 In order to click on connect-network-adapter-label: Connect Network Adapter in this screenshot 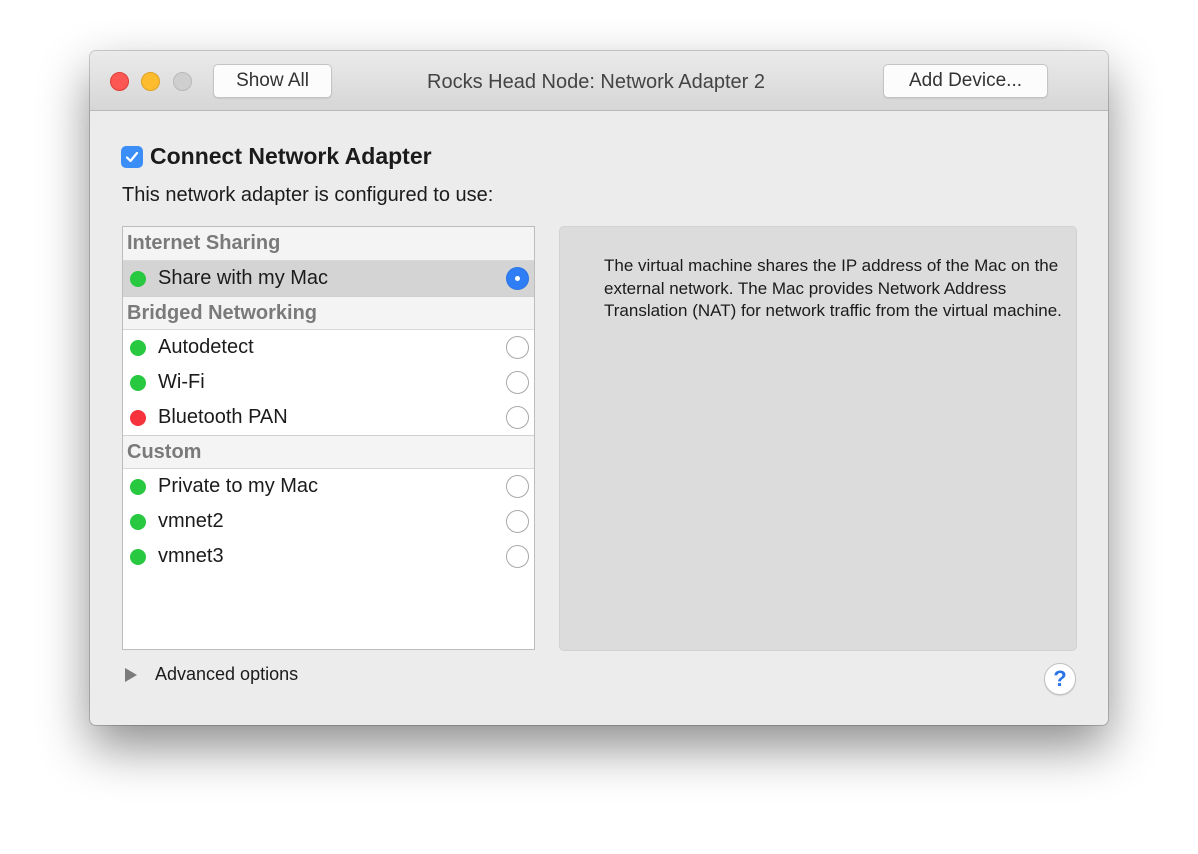, I will do `click(291, 156)`.